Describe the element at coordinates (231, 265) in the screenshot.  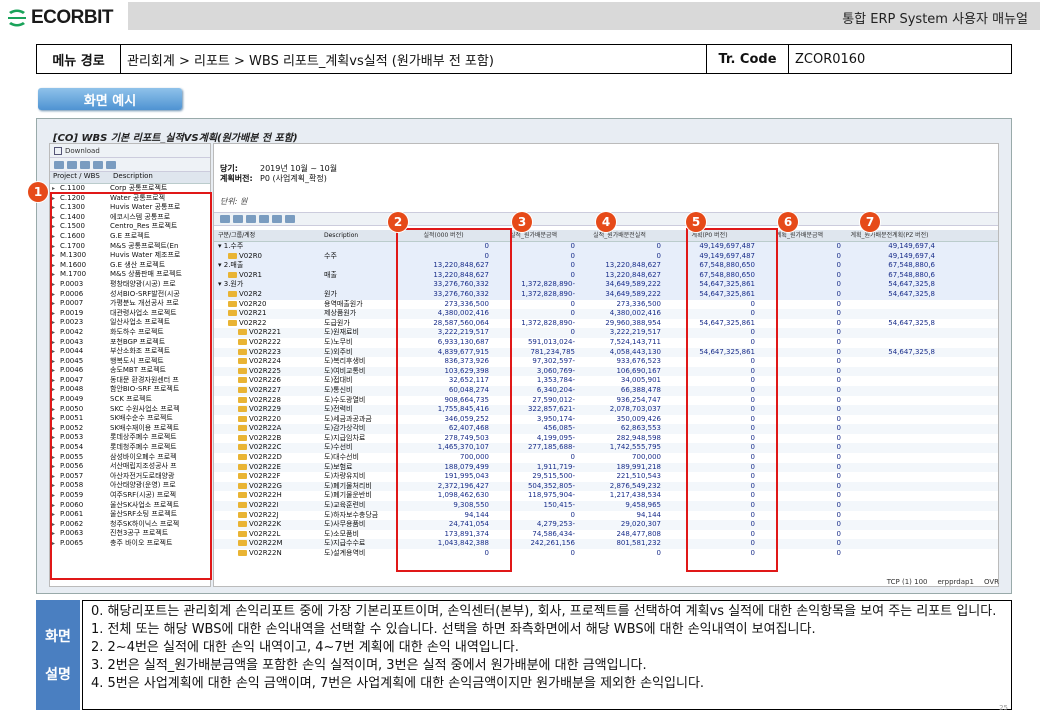
I see `account-text: ▾ 2.매출` at that location.